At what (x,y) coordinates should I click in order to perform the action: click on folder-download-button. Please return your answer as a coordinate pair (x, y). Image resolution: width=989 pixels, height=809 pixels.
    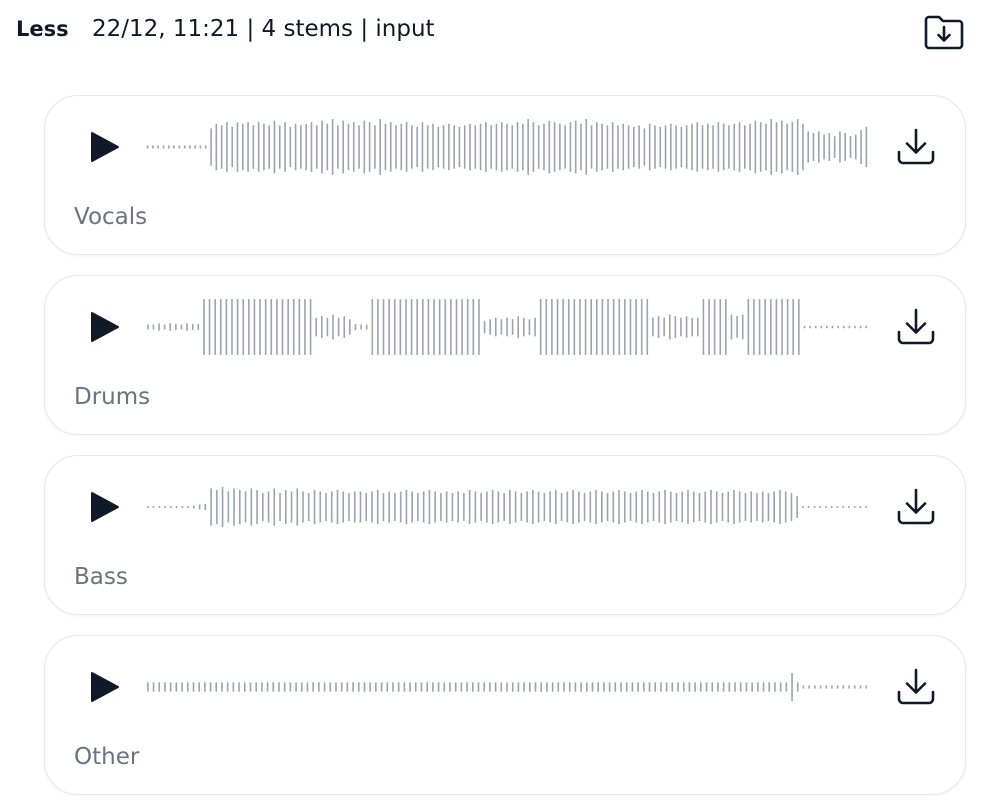
    Looking at the image, I should click on (944, 32).